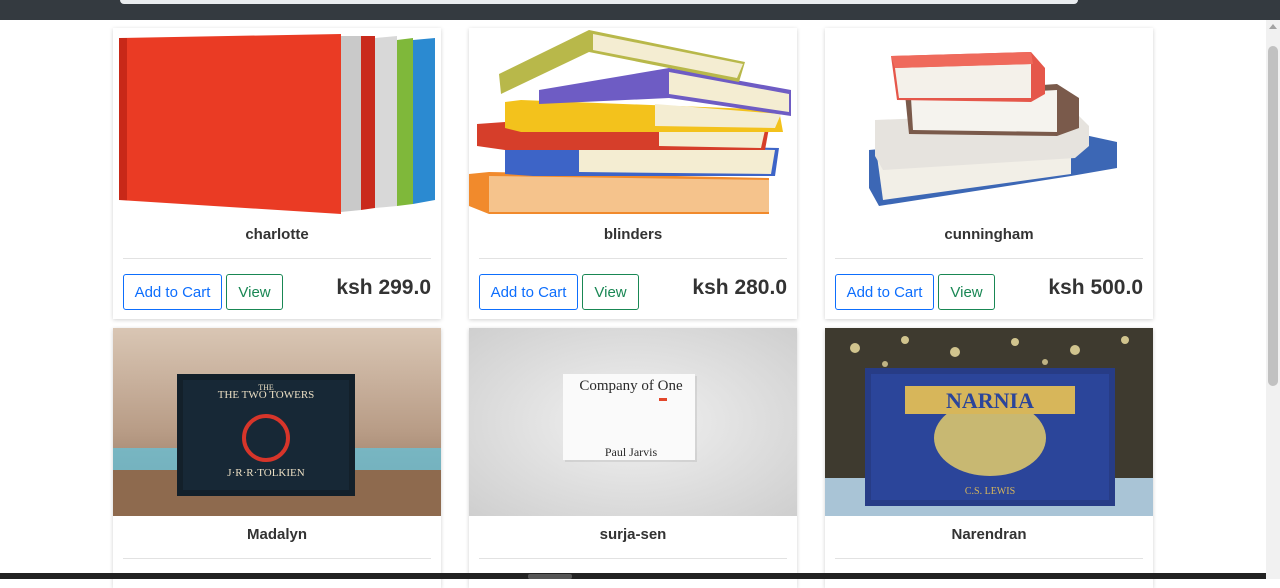  What do you see at coordinates (599, 2) in the screenshot?
I see `search-bar-edge` at bounding box center [599, 2].